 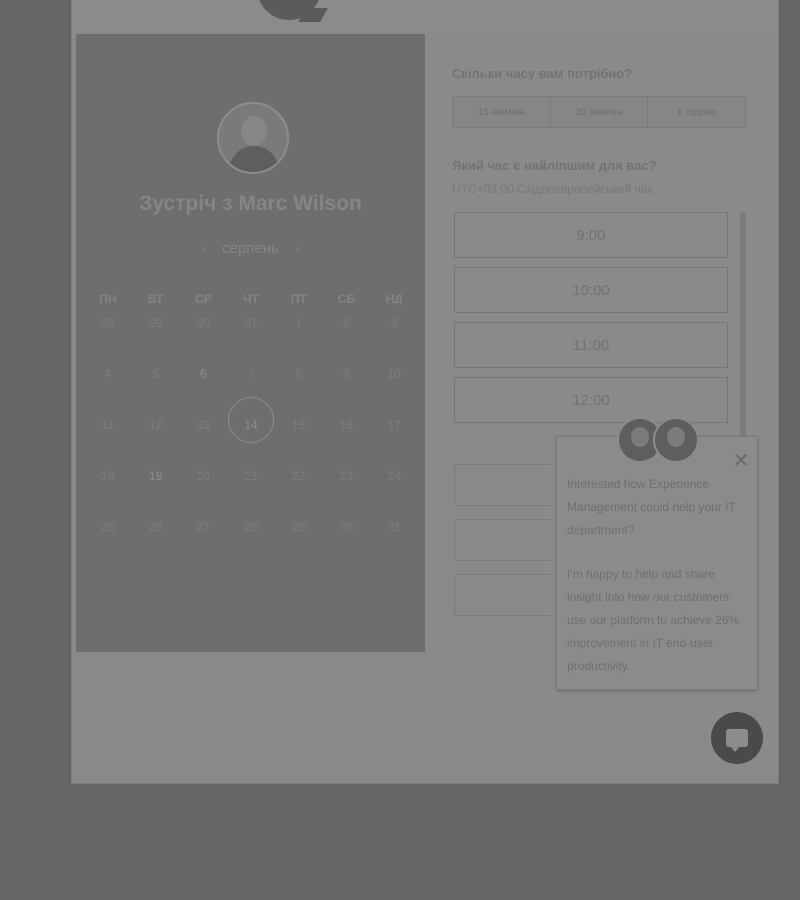 What do you see at coordinates (299, 439) in the screenshot?
I see `calendar-day: 15` at bounding box center [299, 439].